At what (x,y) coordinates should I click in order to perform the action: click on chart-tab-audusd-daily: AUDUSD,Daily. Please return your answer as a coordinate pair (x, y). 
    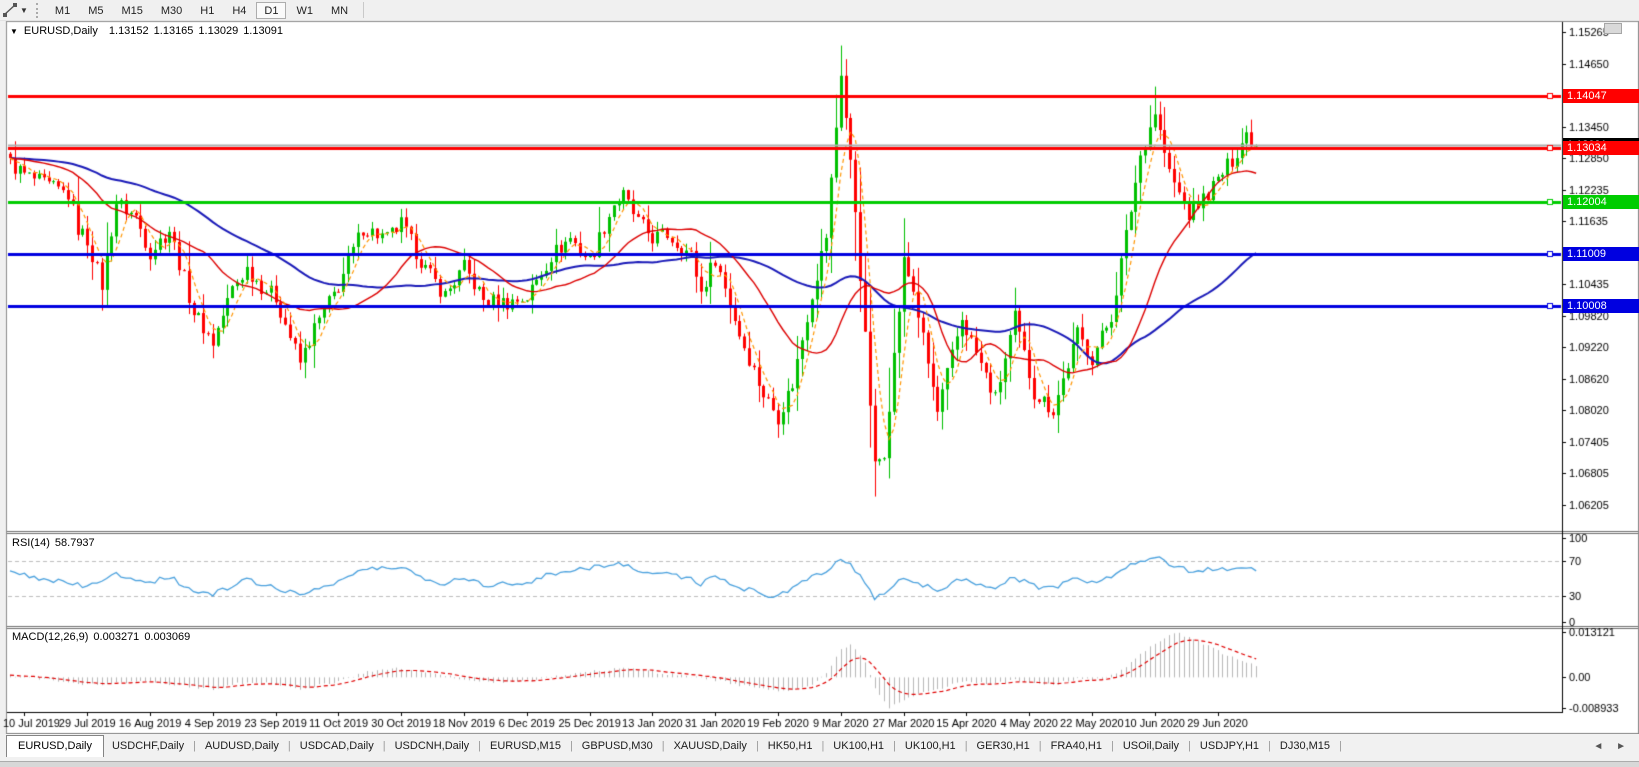
    Looking at the image, I should click on (242, 745).